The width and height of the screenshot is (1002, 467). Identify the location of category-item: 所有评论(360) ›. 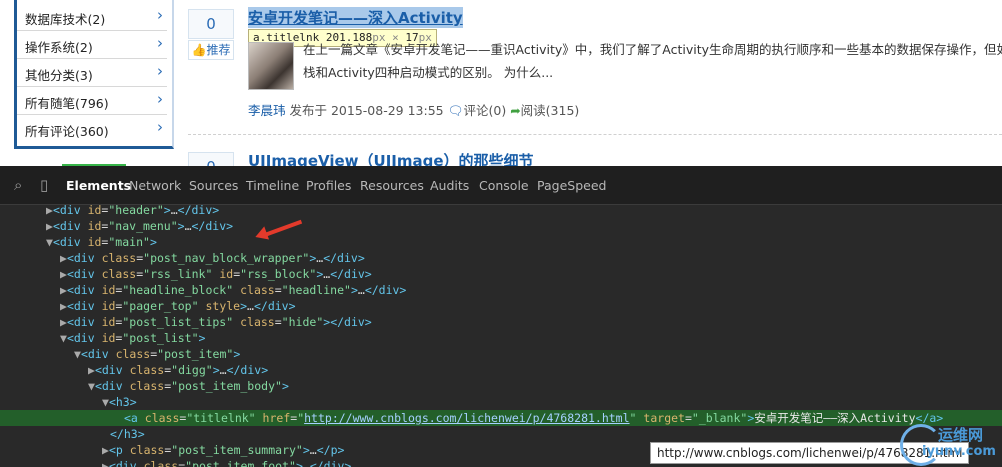
(92, 128).